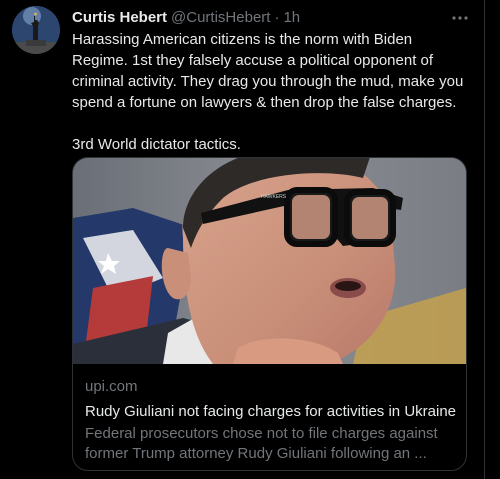 The image size is (500, 479). What do you see at coordinates (111, 386) in the screenshot?
I see `card-domain: upi.com` at bounding box center [111, 386].